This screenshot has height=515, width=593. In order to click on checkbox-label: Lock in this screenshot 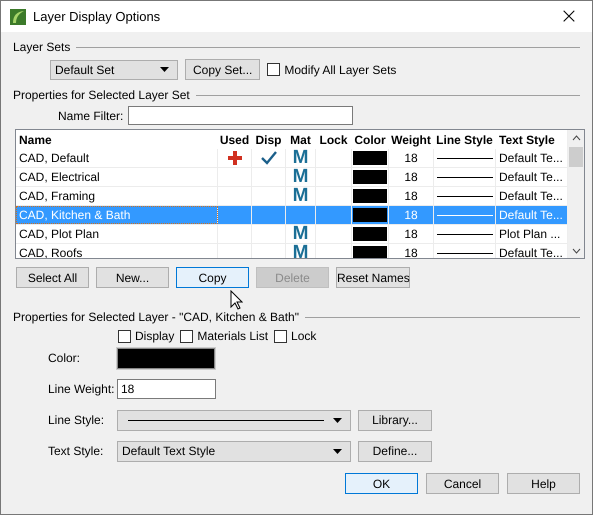, I will do `click(303, 336)`.